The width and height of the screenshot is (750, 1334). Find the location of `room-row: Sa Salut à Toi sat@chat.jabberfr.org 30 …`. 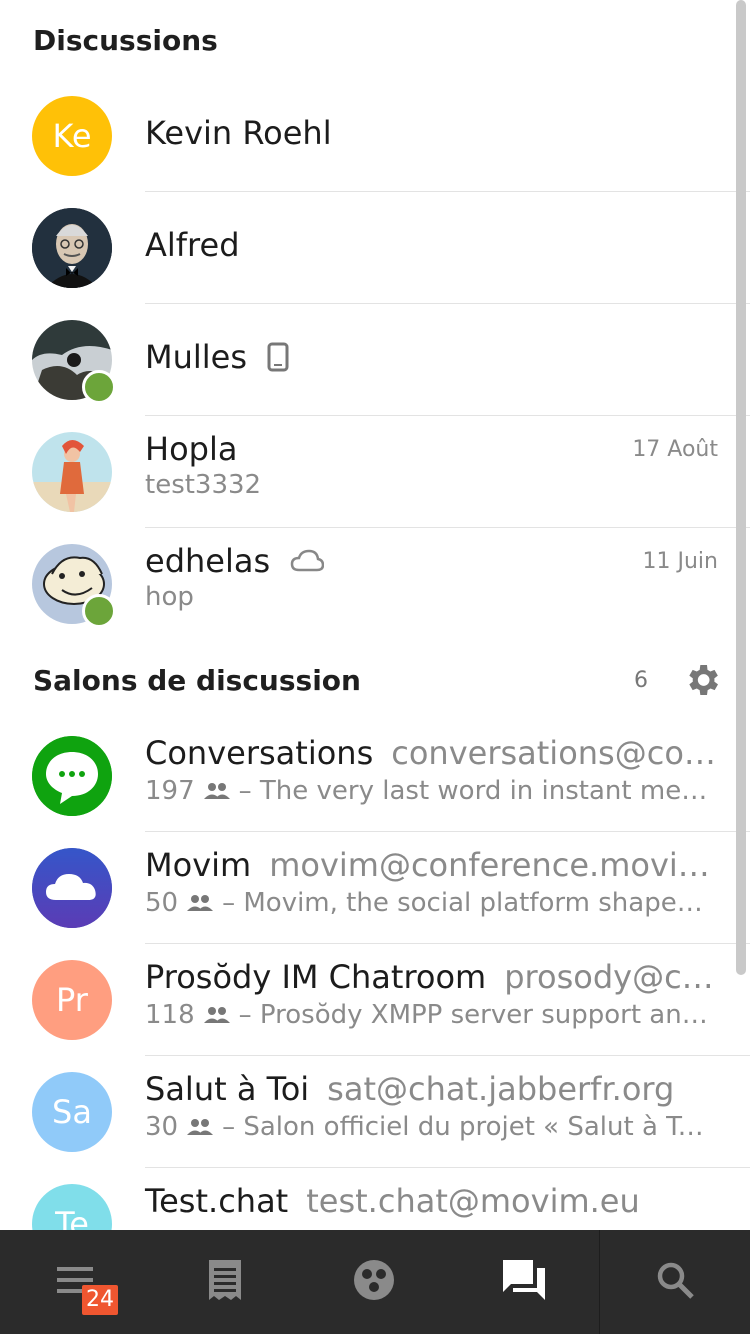

room-row: Sa Salut à Toi sat@chat.jabberfr.org 30 … is located at coordinates (375, 1112).